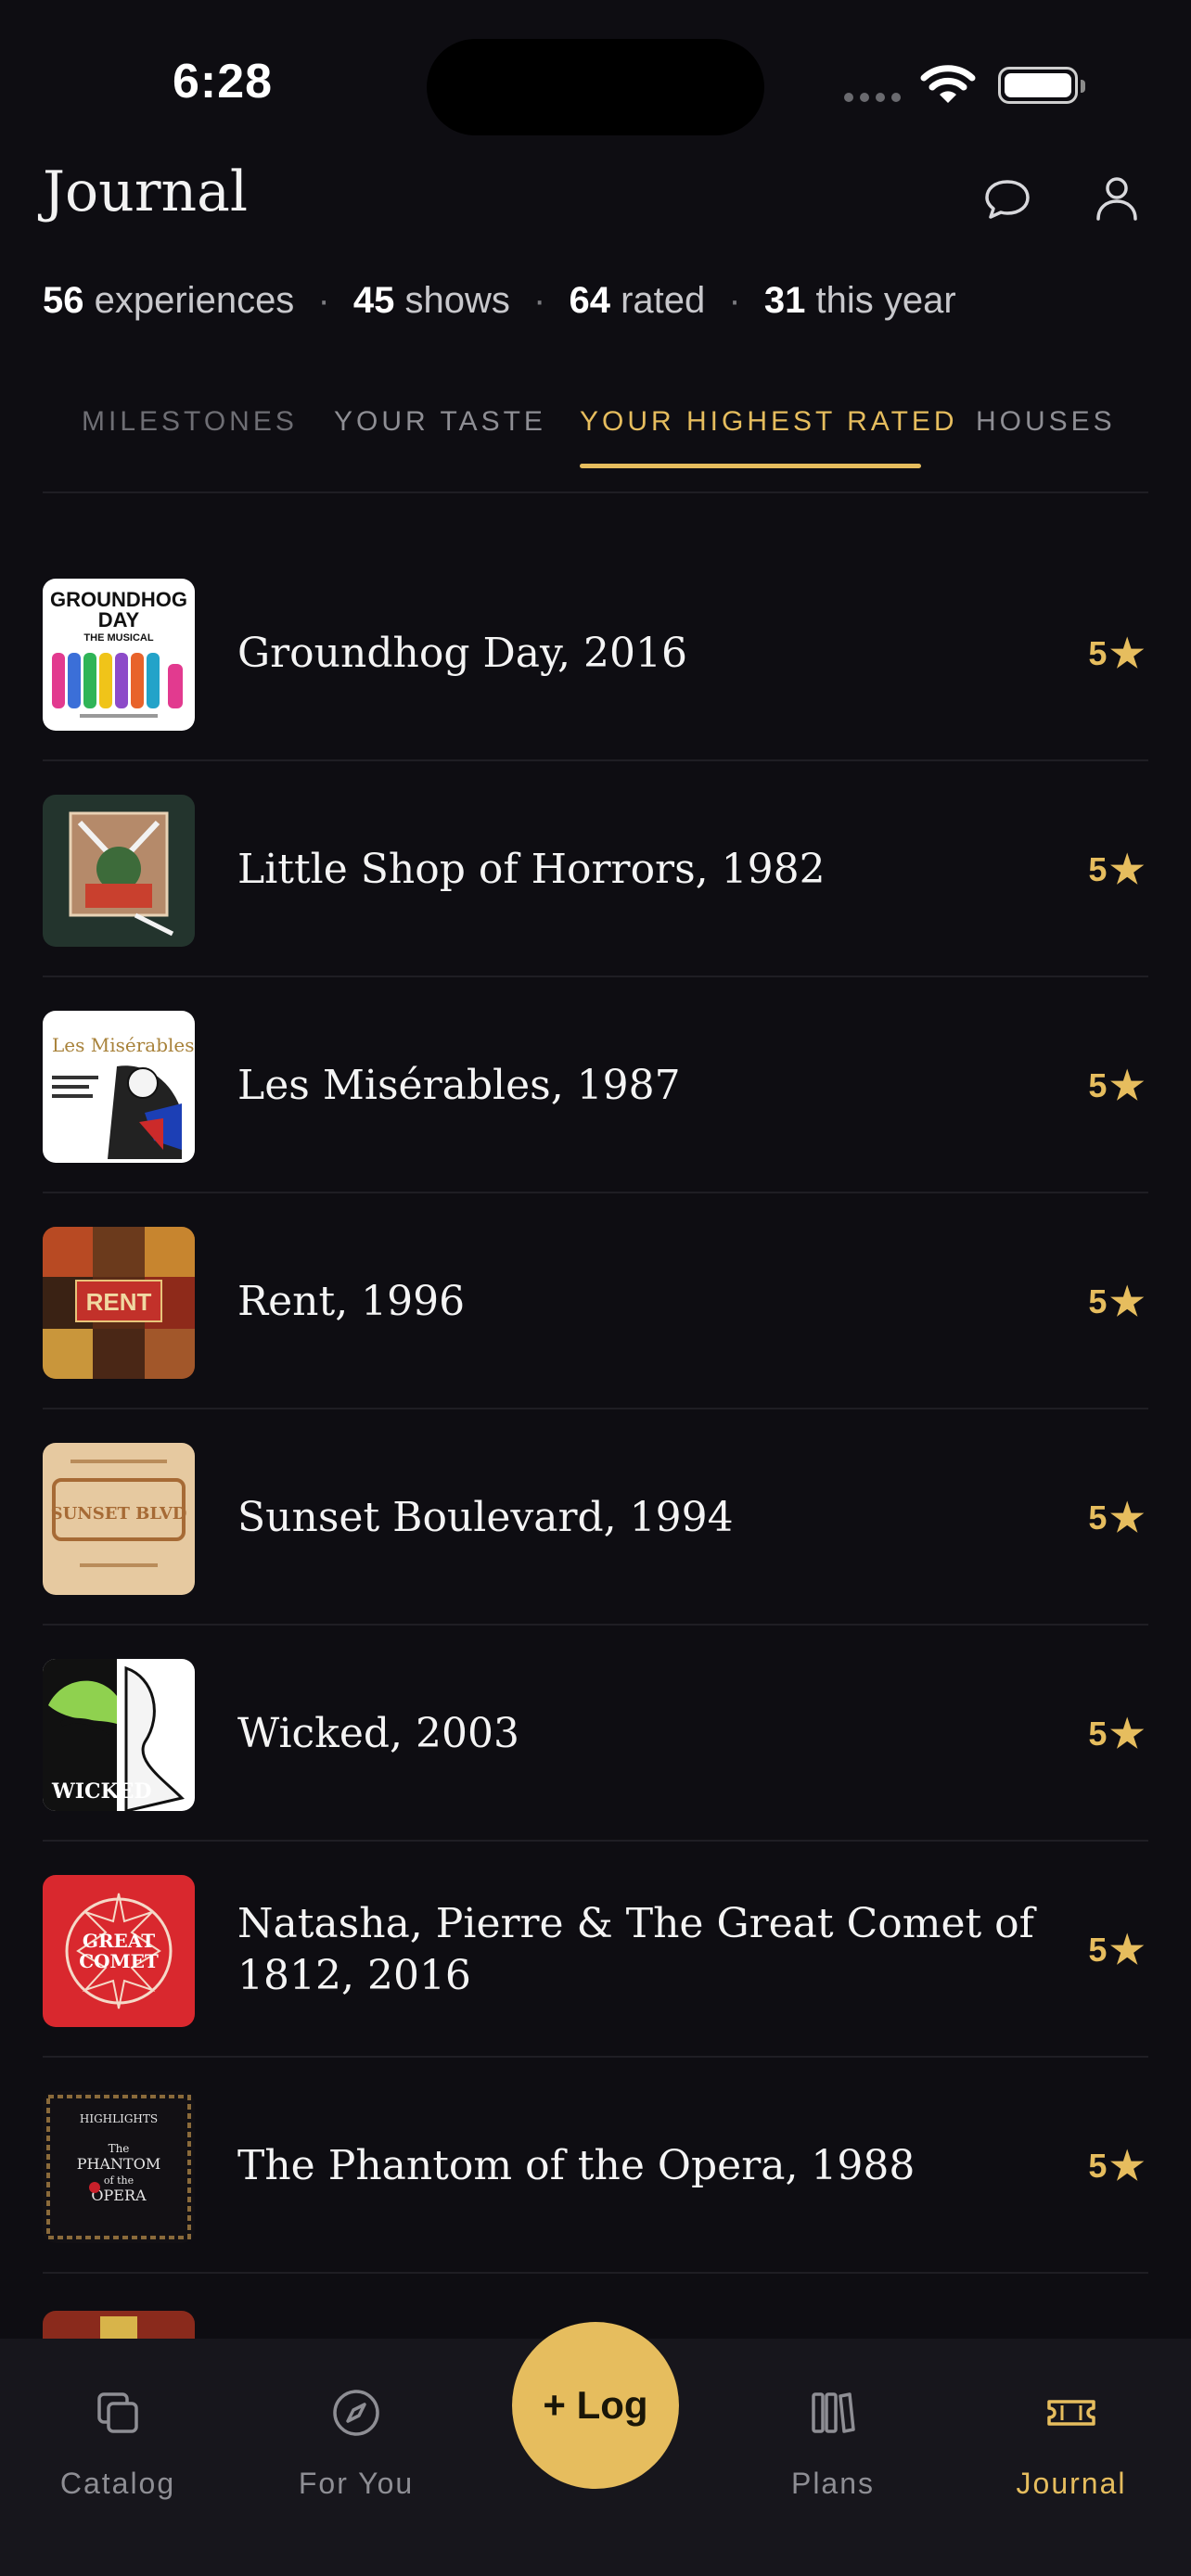  Describe the element at coordinates (833, 2484) in the screenshot. I see `nav-plans-label: Plans` at that location.